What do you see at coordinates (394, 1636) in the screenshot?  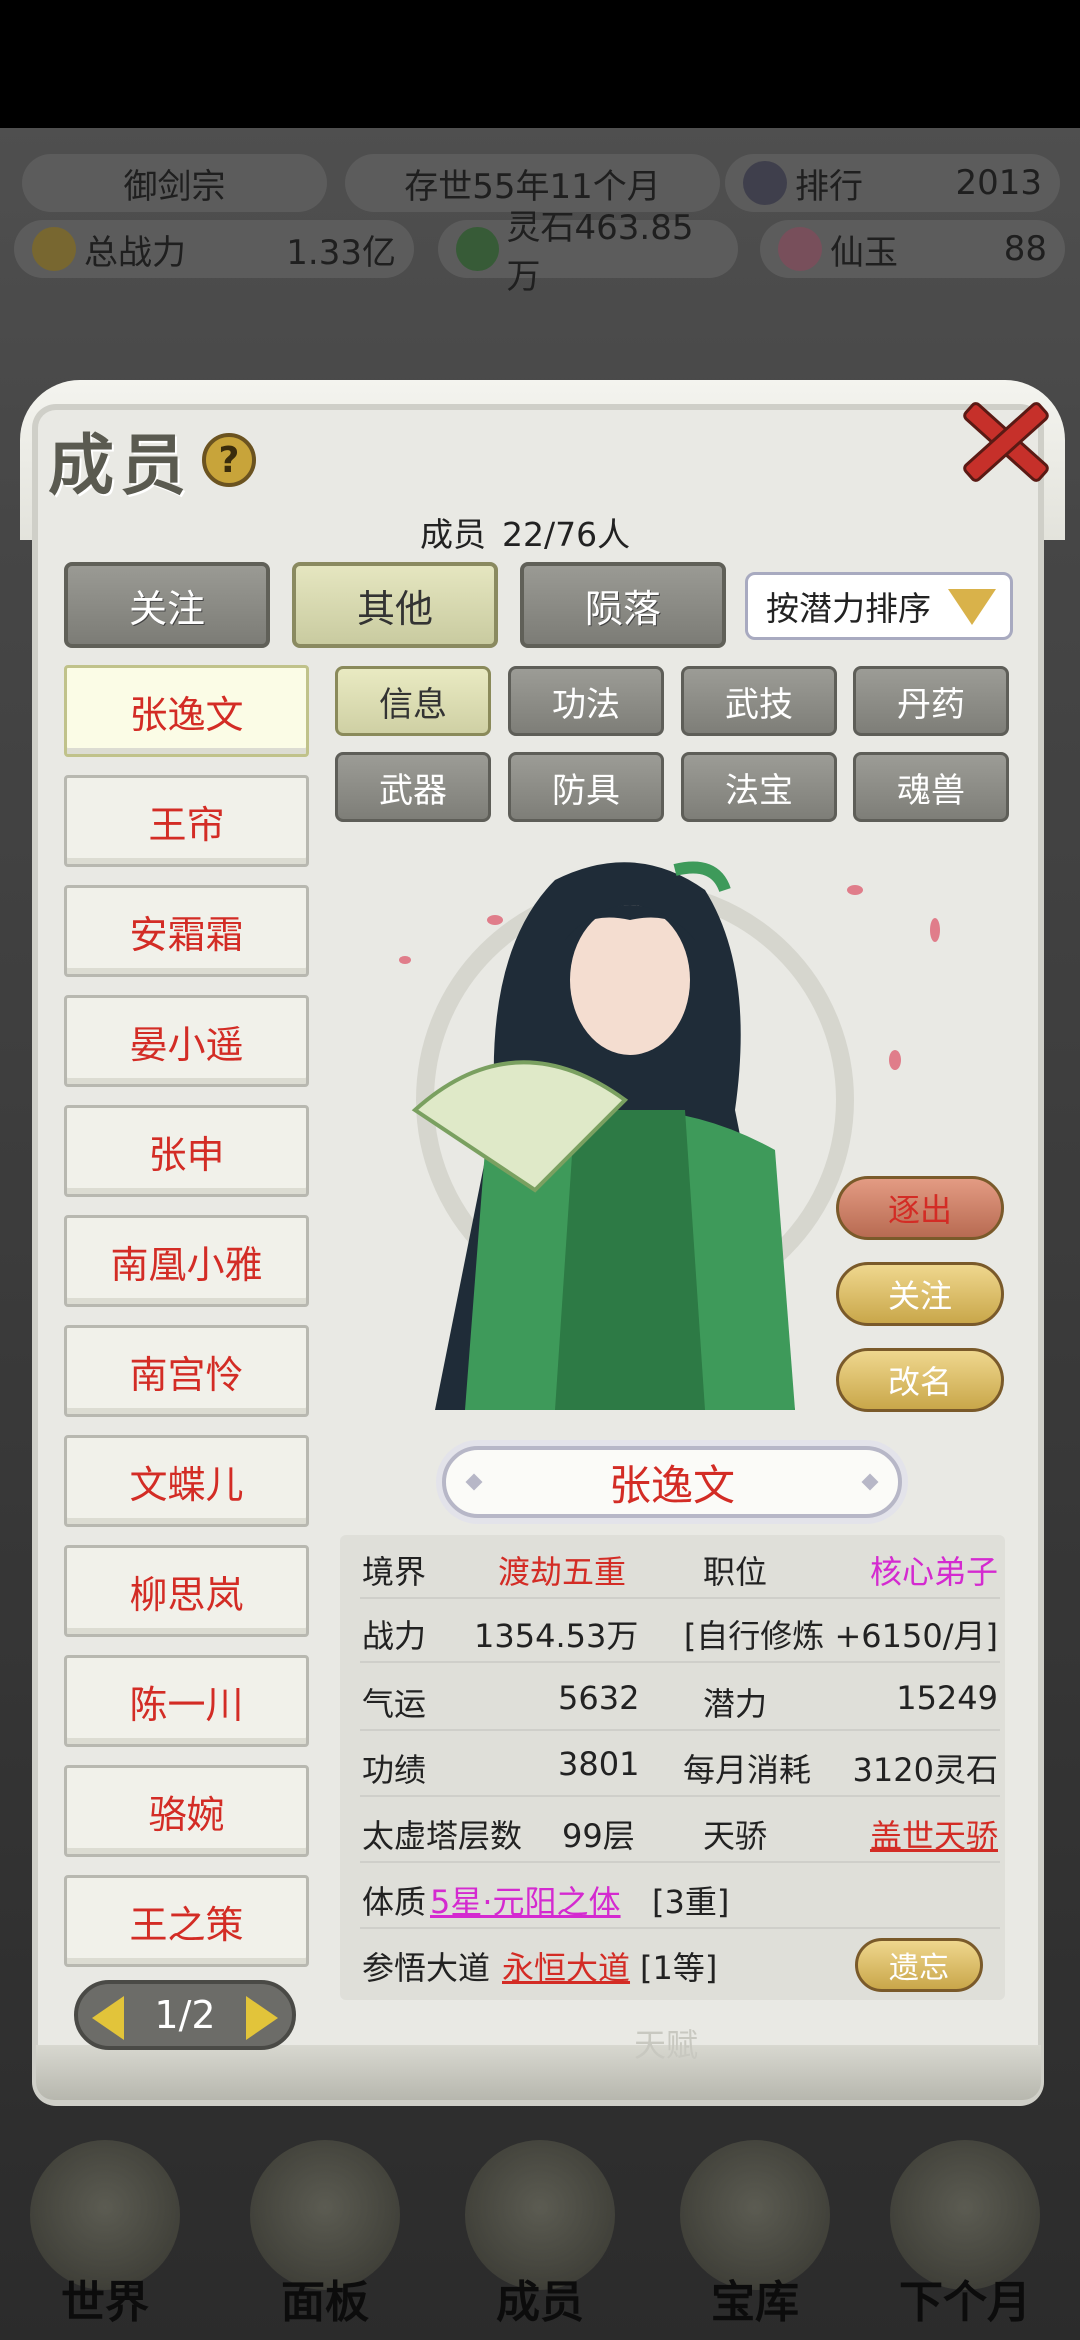 I see `power-label: 战力` at bounding box center [394, 1636].